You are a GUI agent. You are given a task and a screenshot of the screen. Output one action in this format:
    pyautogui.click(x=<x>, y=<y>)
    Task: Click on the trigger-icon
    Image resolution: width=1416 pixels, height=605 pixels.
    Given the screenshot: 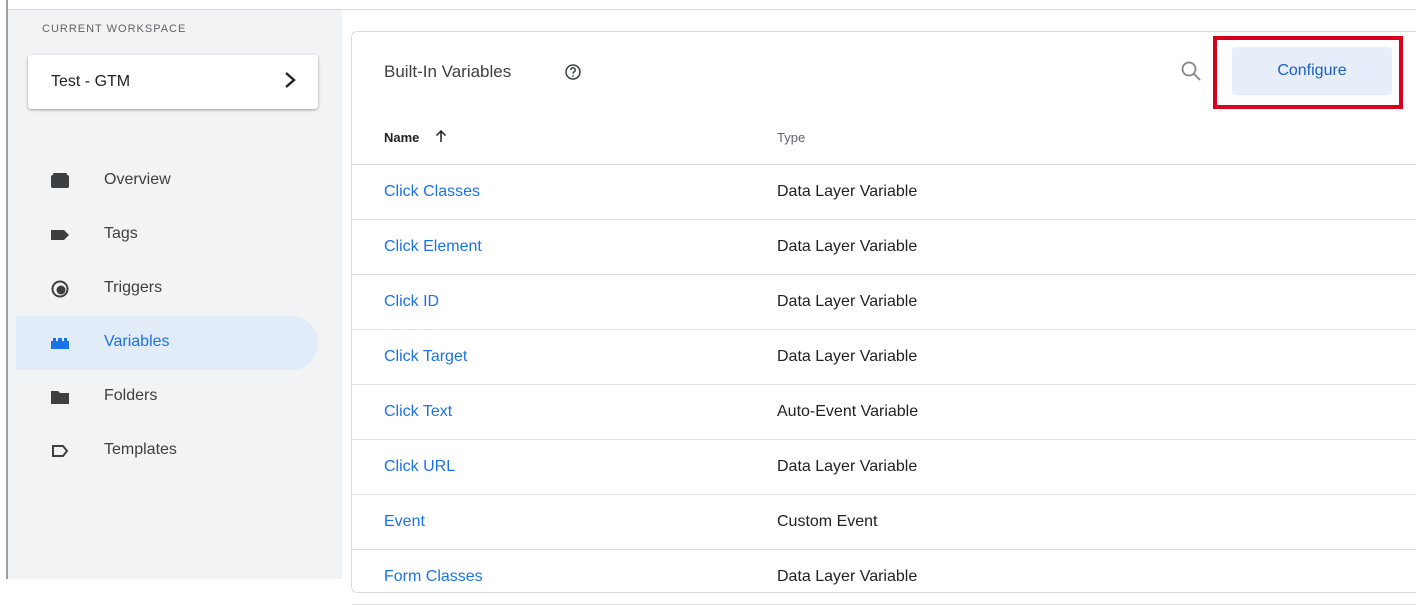 What is the action you would take?
    pyautogui.click(x=60, y=289)
    